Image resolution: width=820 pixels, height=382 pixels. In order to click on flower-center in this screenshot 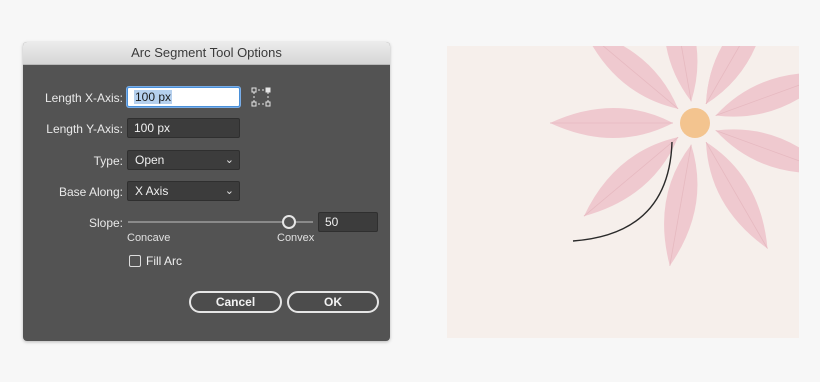, I will do `click(695, 123)`.